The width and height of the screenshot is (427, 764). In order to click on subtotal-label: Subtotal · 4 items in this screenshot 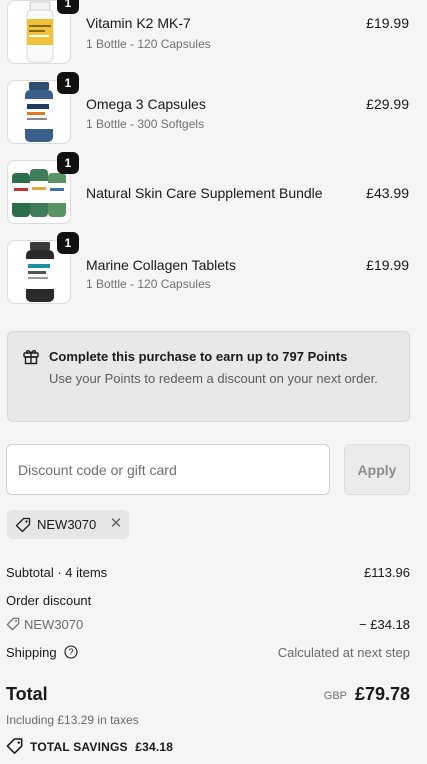, I will do `click(57, 572)`.